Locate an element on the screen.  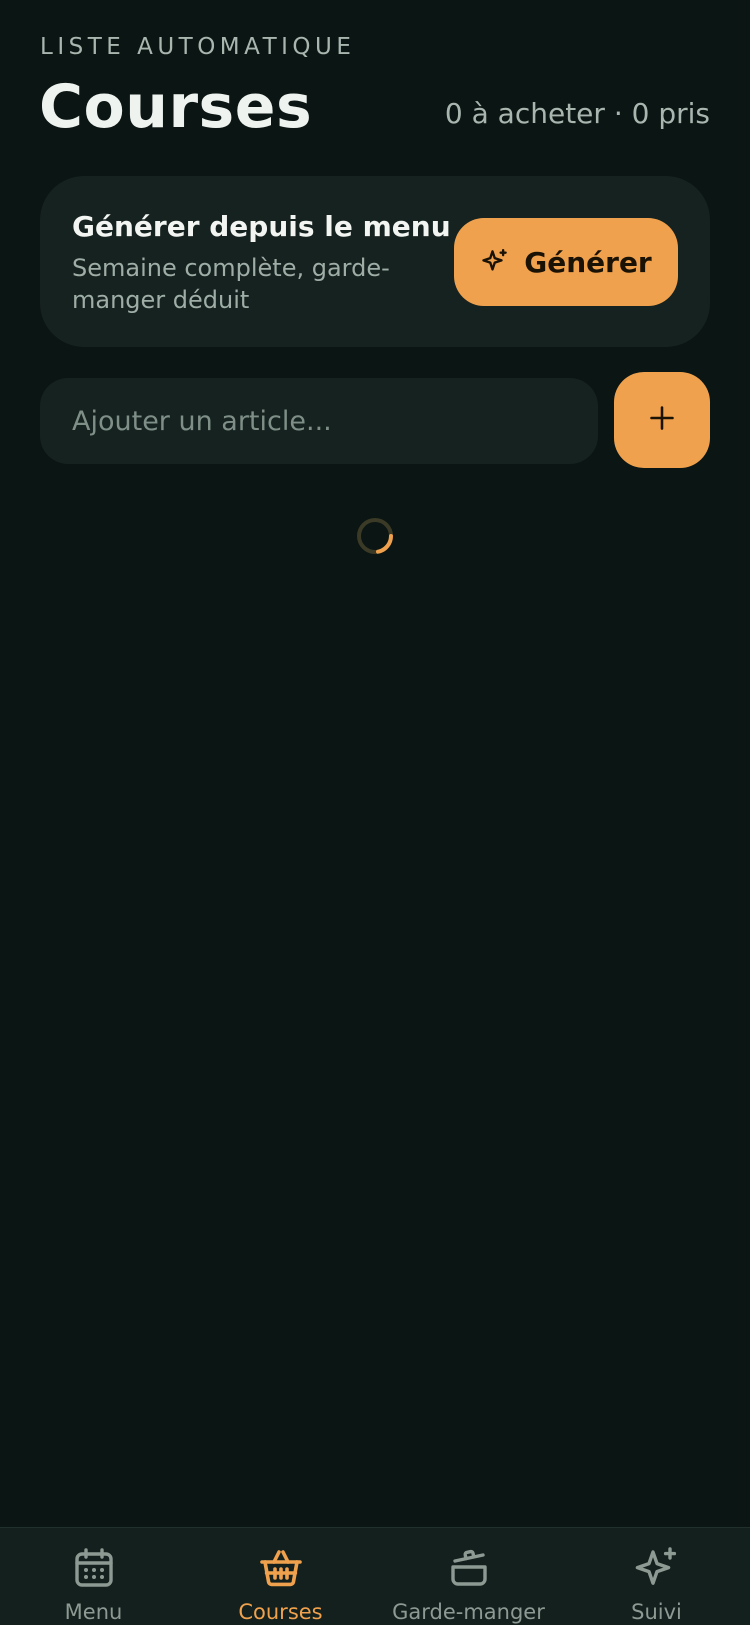
generate-card-subtitle: Semaine complète, garde-manger déduit is located at coordinates (231, 284).